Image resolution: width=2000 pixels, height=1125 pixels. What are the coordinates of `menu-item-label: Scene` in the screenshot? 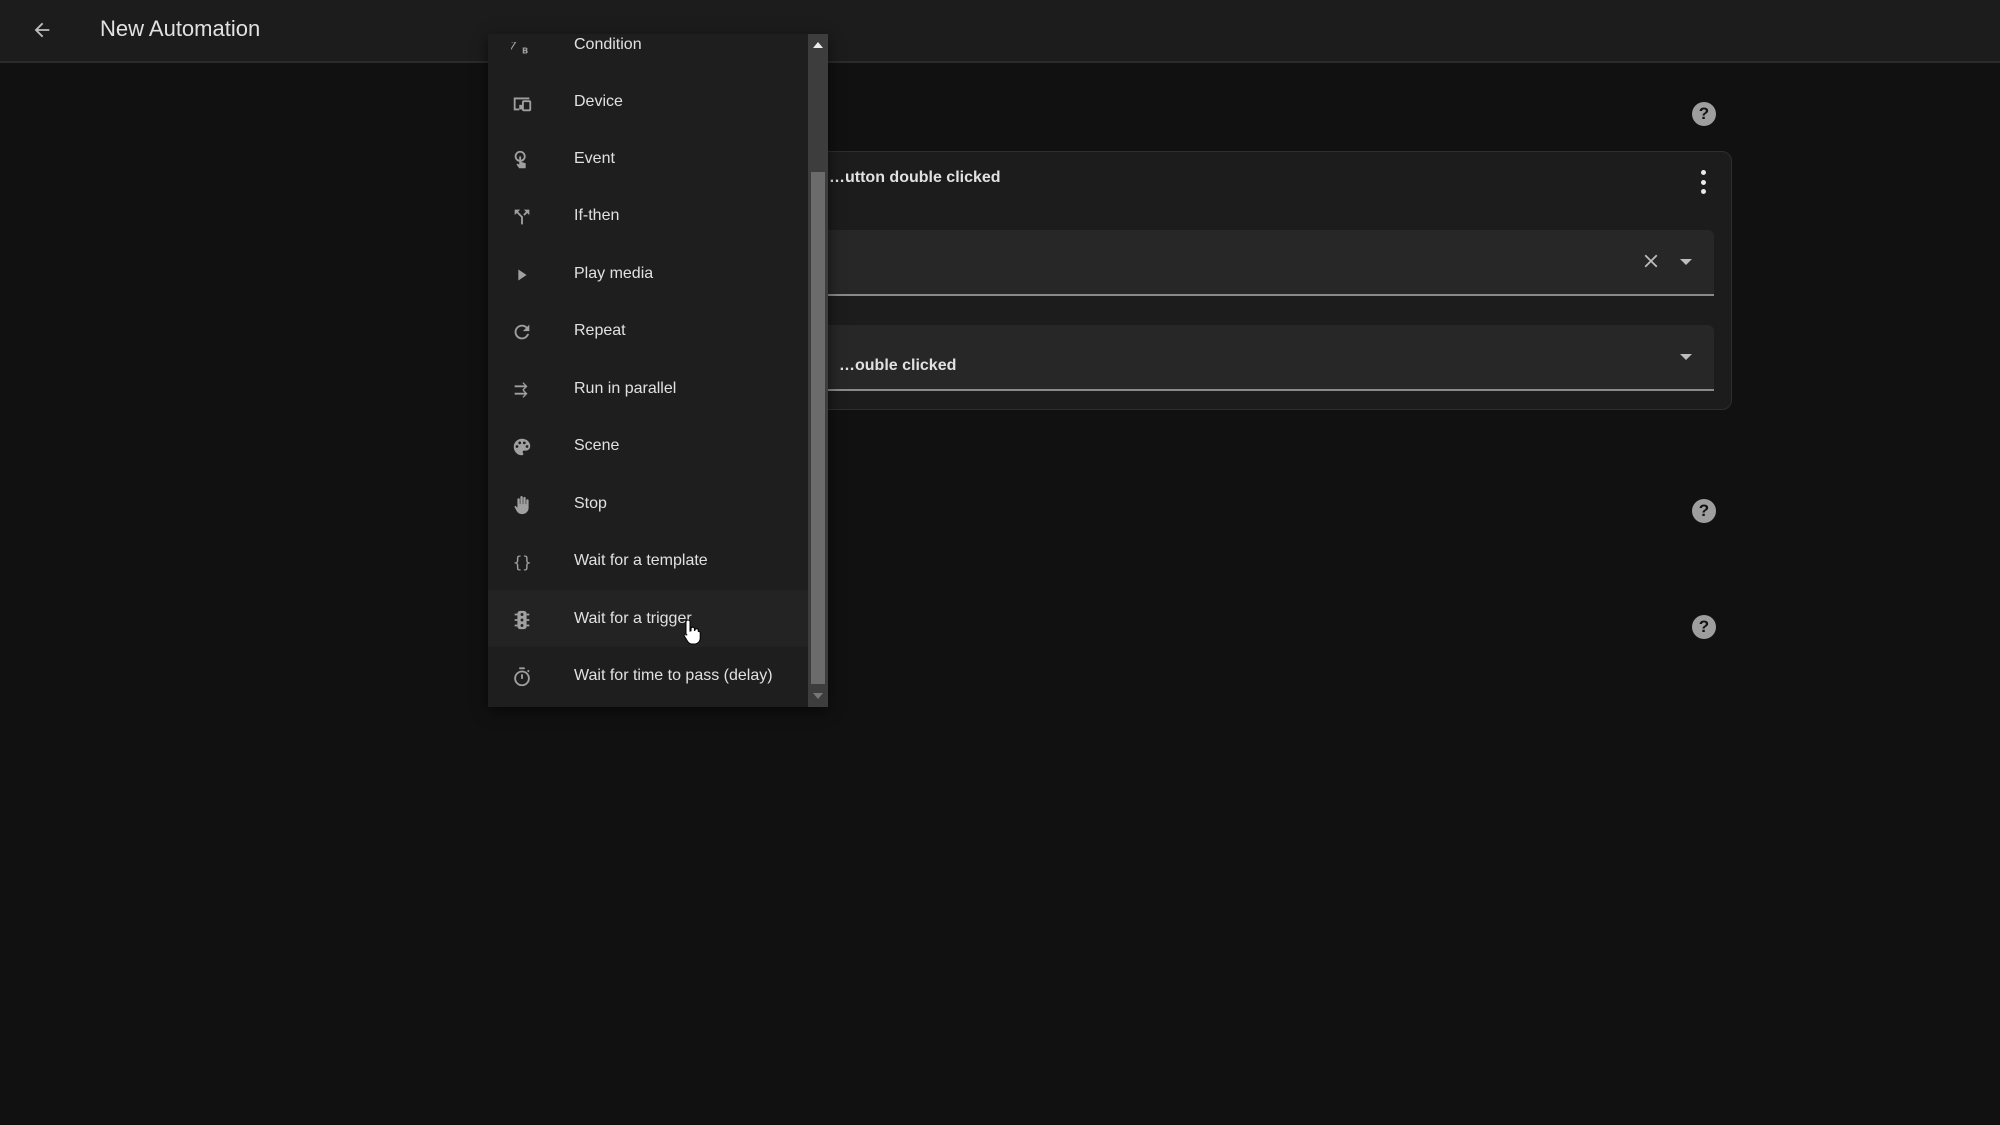 It's located at (597, 445).